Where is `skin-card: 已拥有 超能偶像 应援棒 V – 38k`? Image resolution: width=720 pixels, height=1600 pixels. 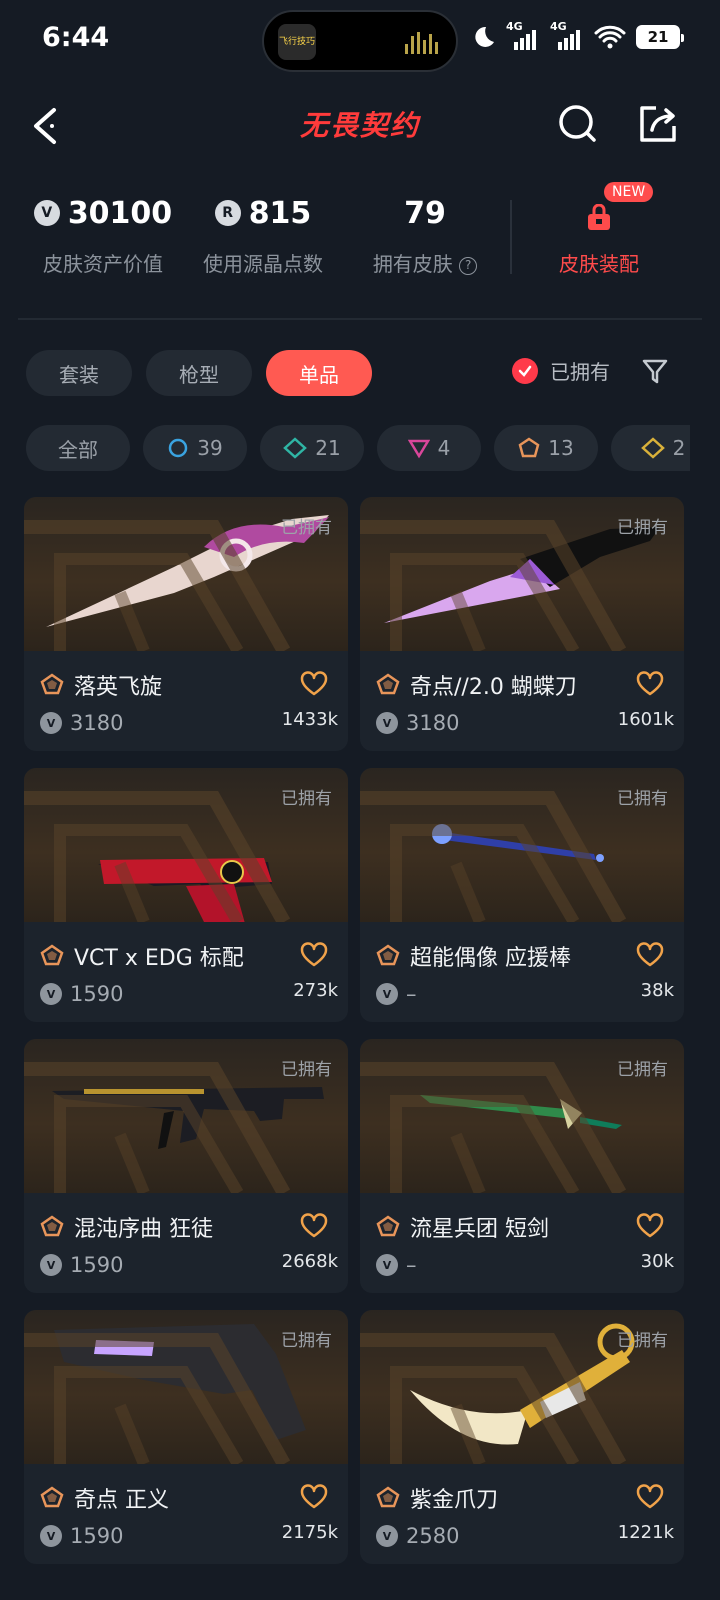
skin-card: 已拥有 超能偶像 应援棒 V – 38k is located at coordinates (522, 895).